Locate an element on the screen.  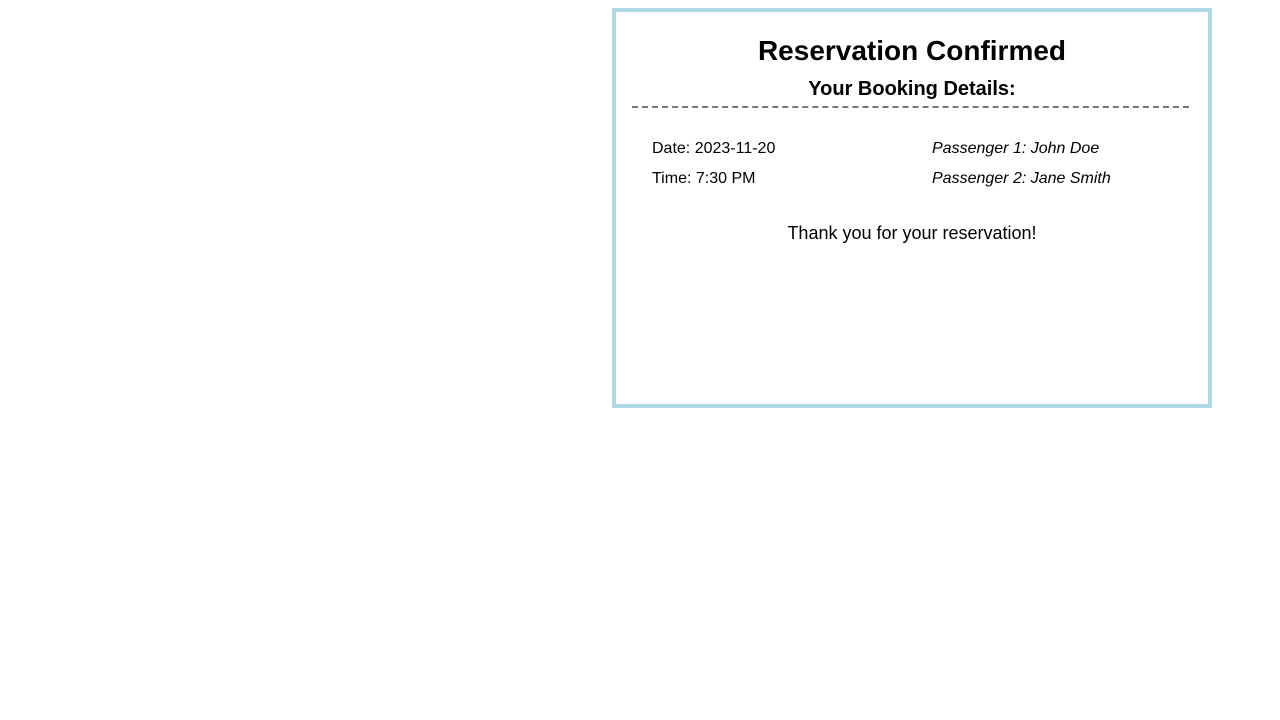
detail-row: Date: 2023-11-20 Passenger 1: John Doe is located at coordinates (918, 149).